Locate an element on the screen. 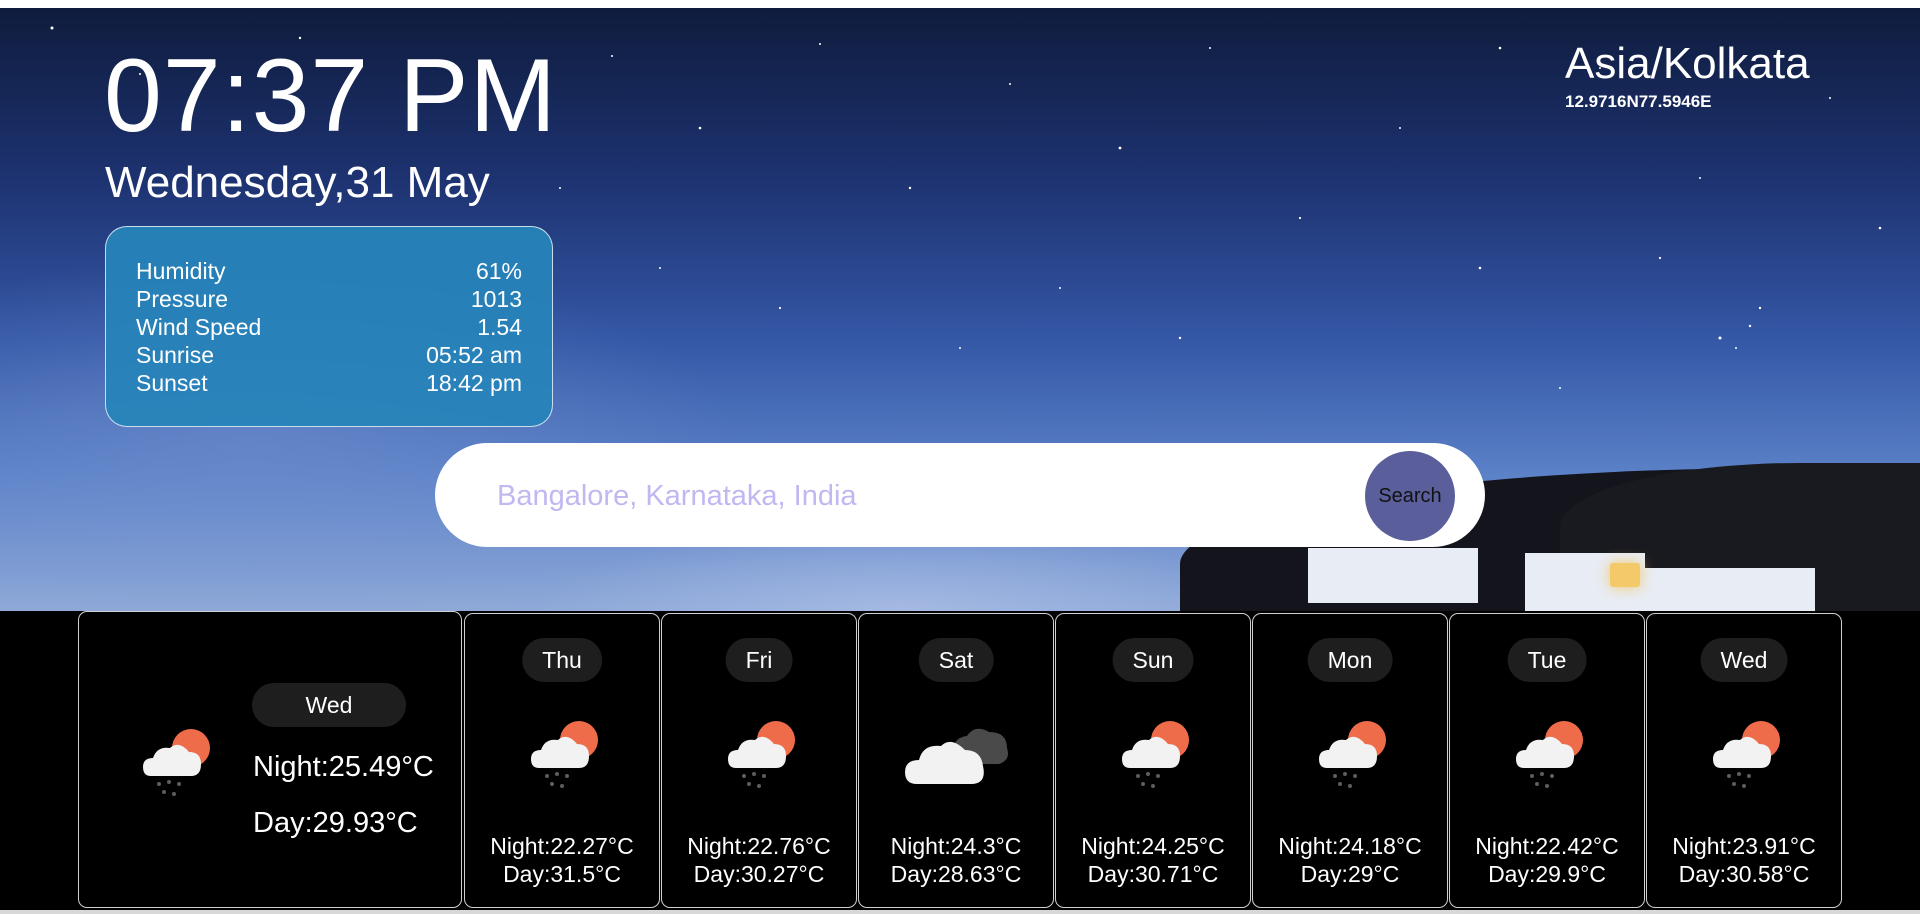  forecast-card-wed: Wed Night:23.91°C Day:30.58°C is located at coordinates (1744, 760).